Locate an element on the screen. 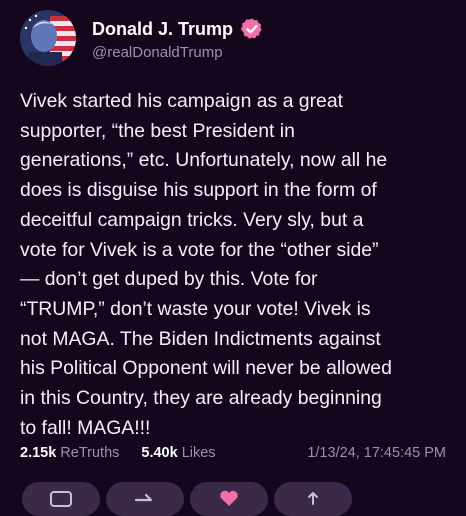 This screenshot has height=516, width=466. share-button is located at coordinates (313, 499).